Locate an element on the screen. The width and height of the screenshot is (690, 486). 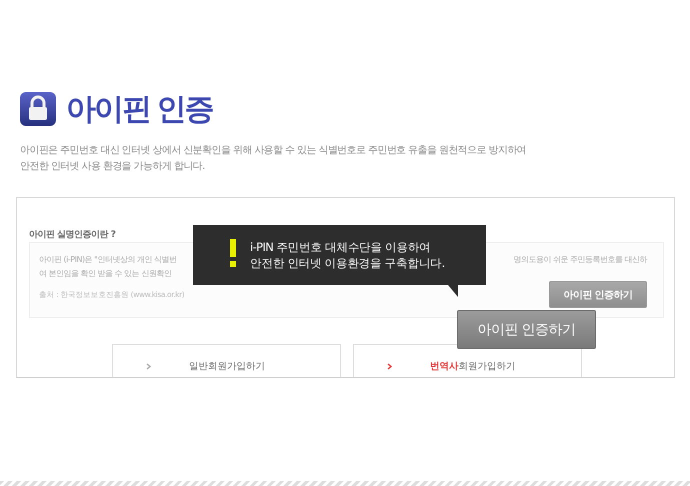
ipin-auth-button: 아이핀 인증하기 is located at coordinates (526, 329).